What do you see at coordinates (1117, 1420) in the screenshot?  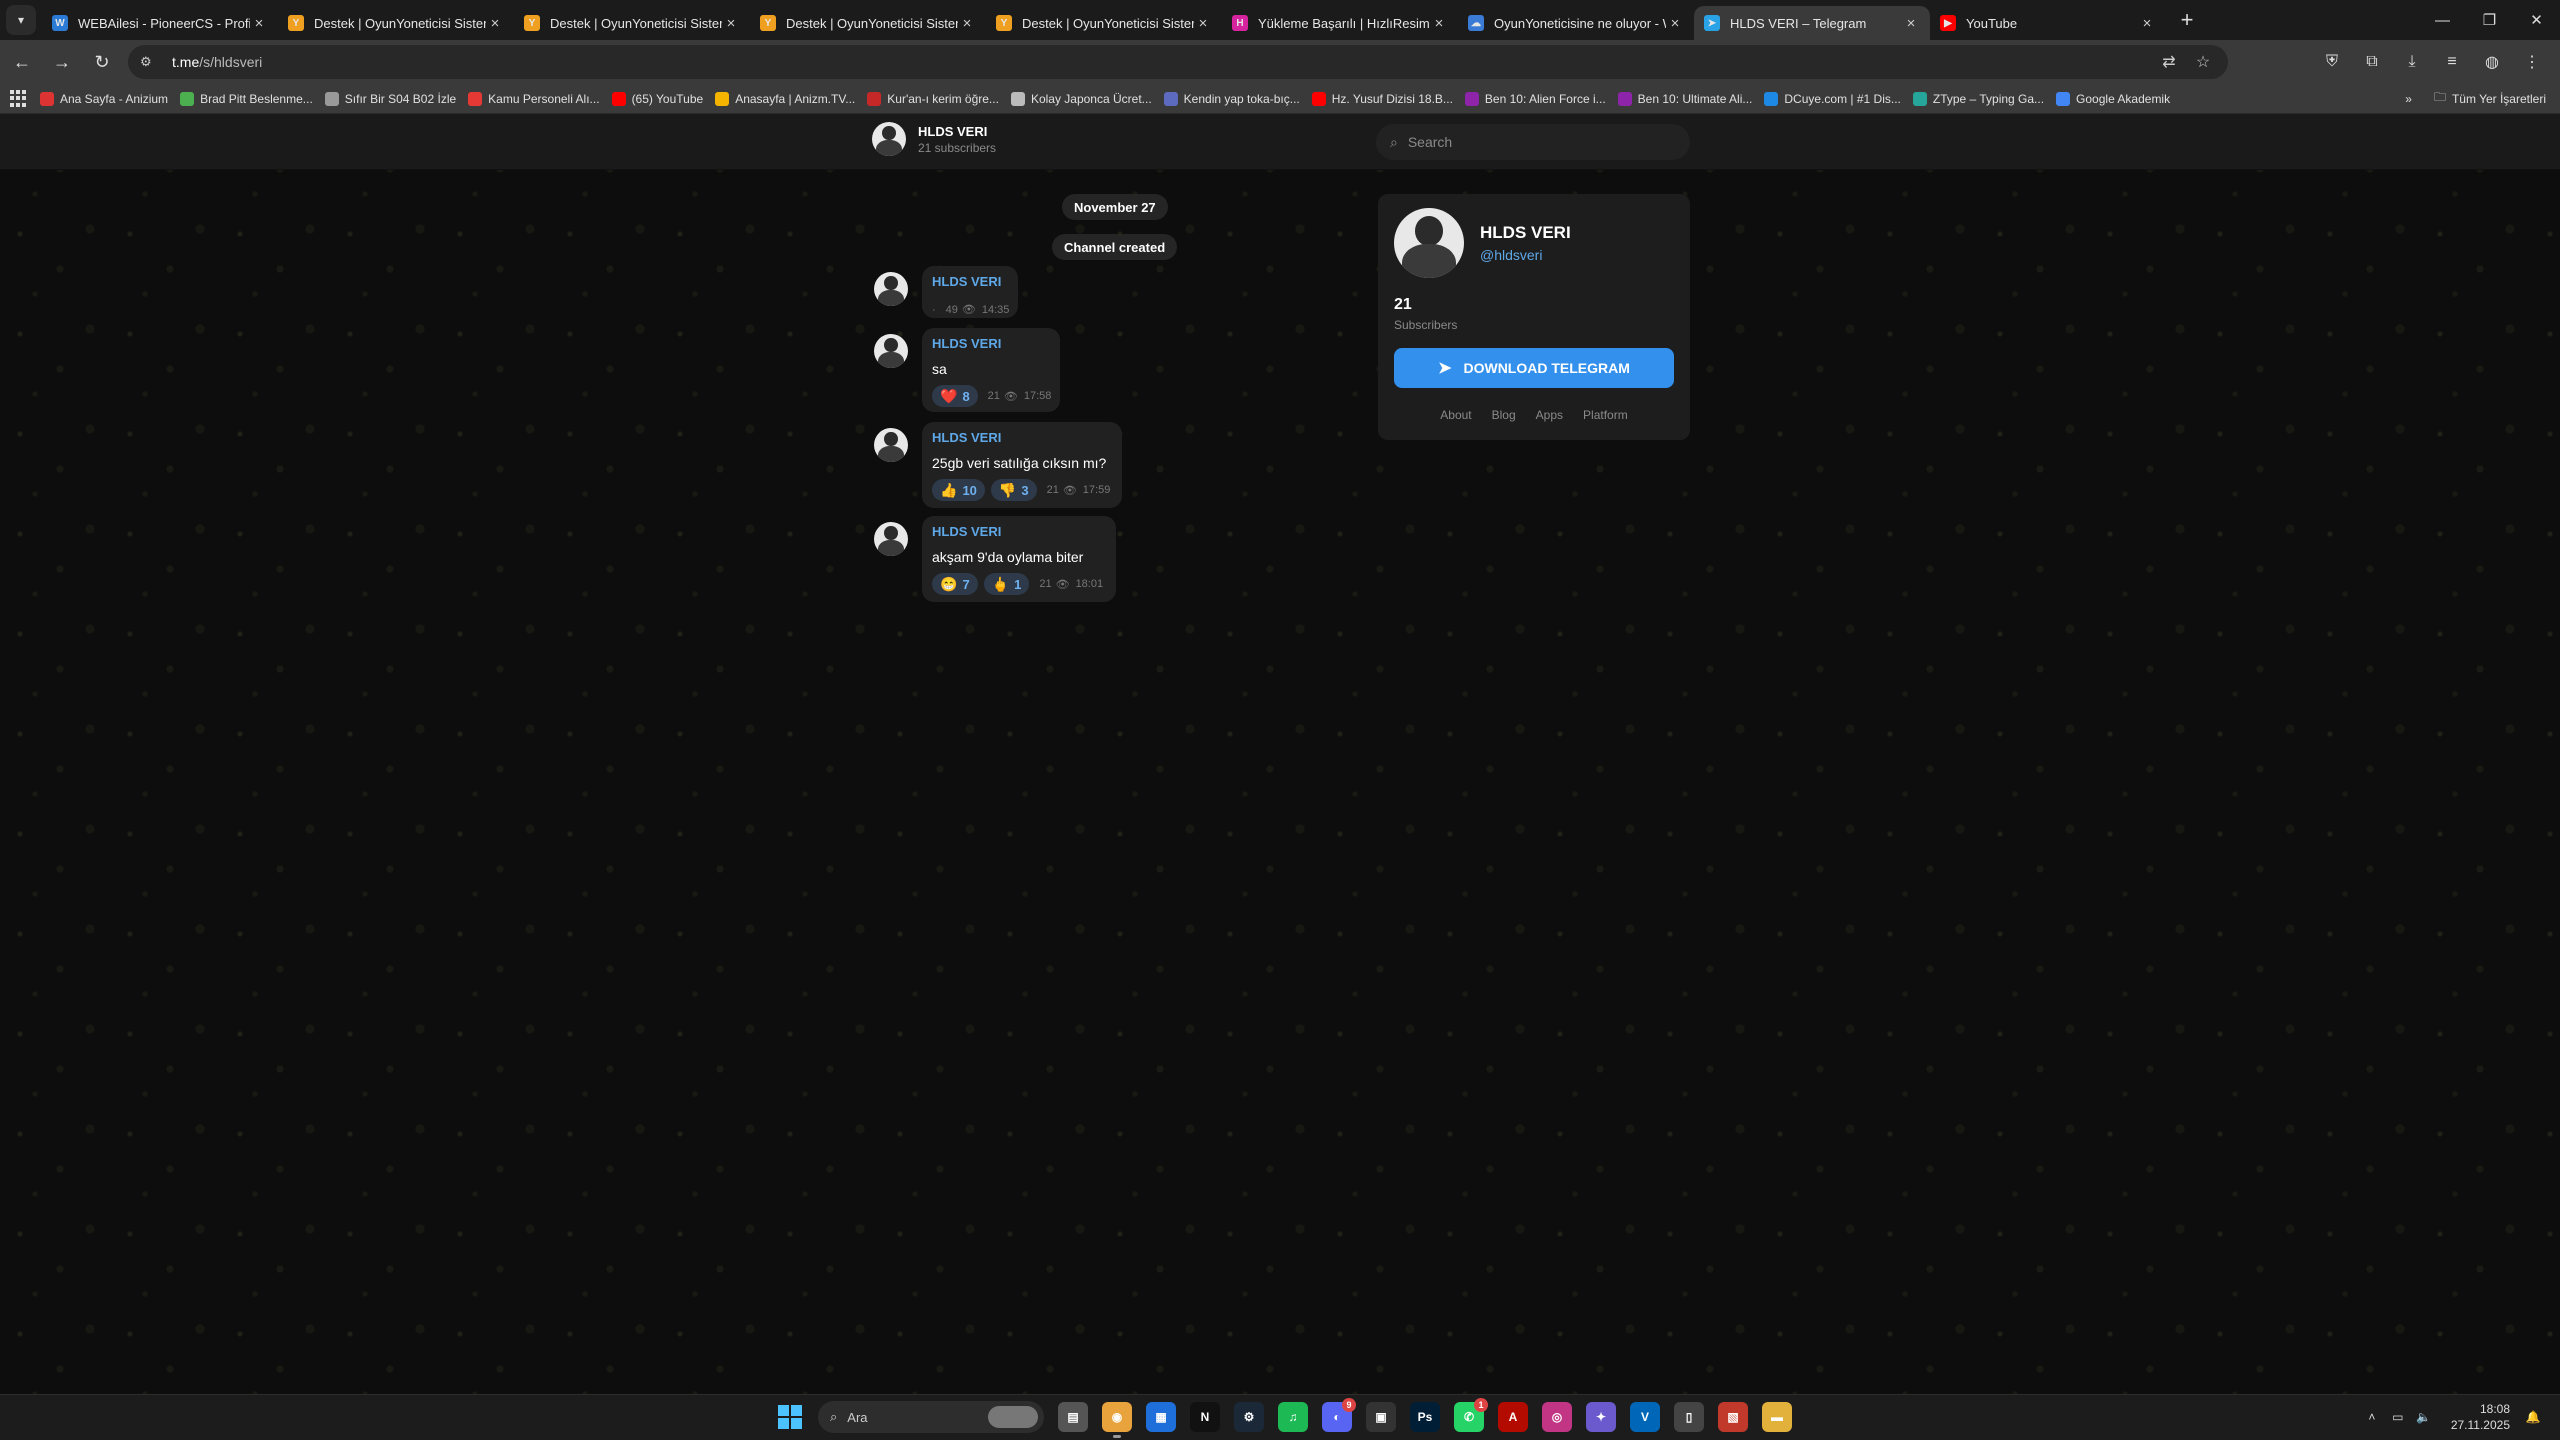 I see `chrome-icon: ◉` at bounding box center [1117, 1420].